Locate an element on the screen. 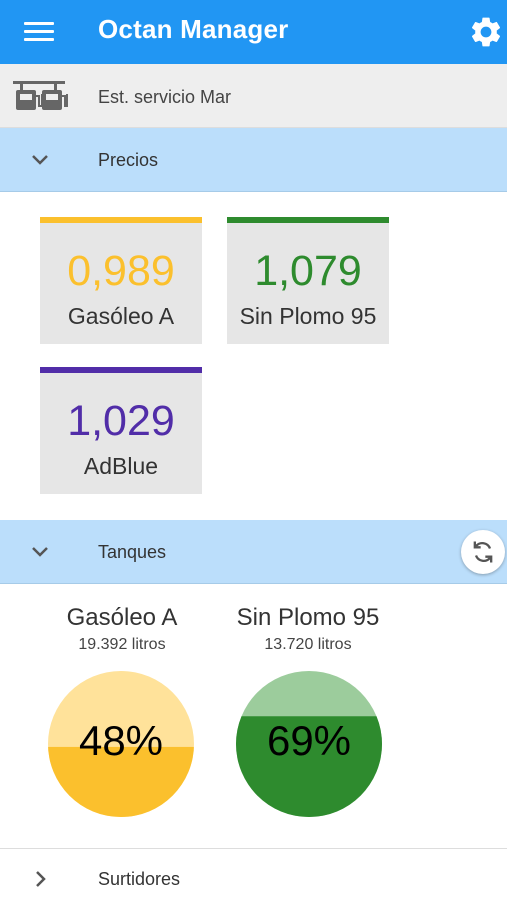  tank-liters: 13.720 litros is located at coordinates (308, 644).